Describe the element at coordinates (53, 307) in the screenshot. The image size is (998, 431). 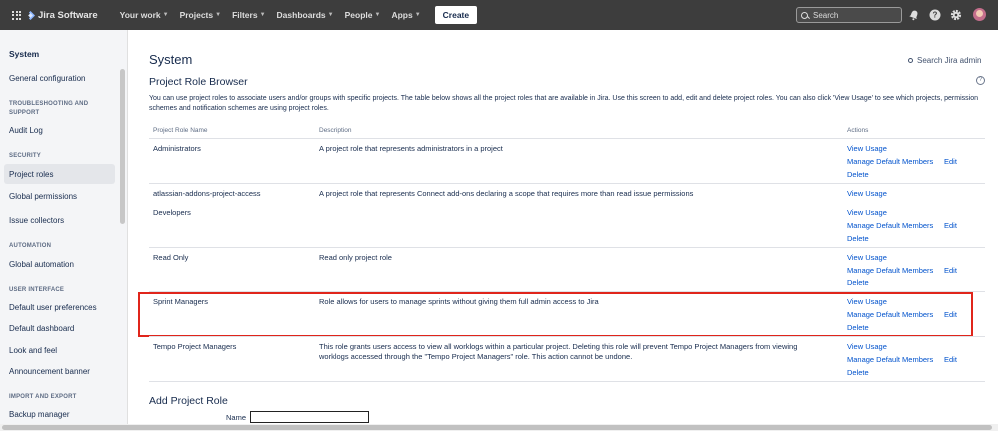
I see `sidebar-item-default-user-preferences: Default user preferences` at that location.